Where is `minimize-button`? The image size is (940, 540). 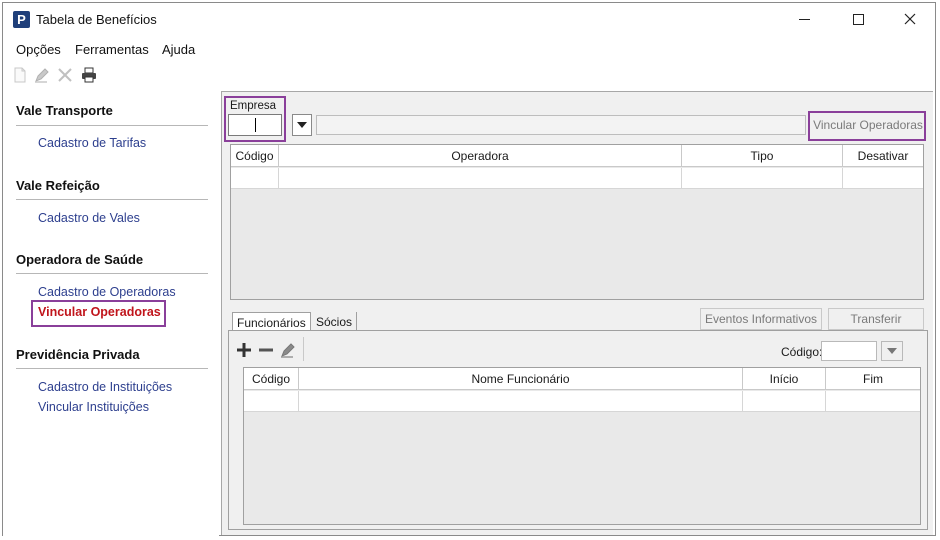
minimize-button is located at coordinates (804, 19).